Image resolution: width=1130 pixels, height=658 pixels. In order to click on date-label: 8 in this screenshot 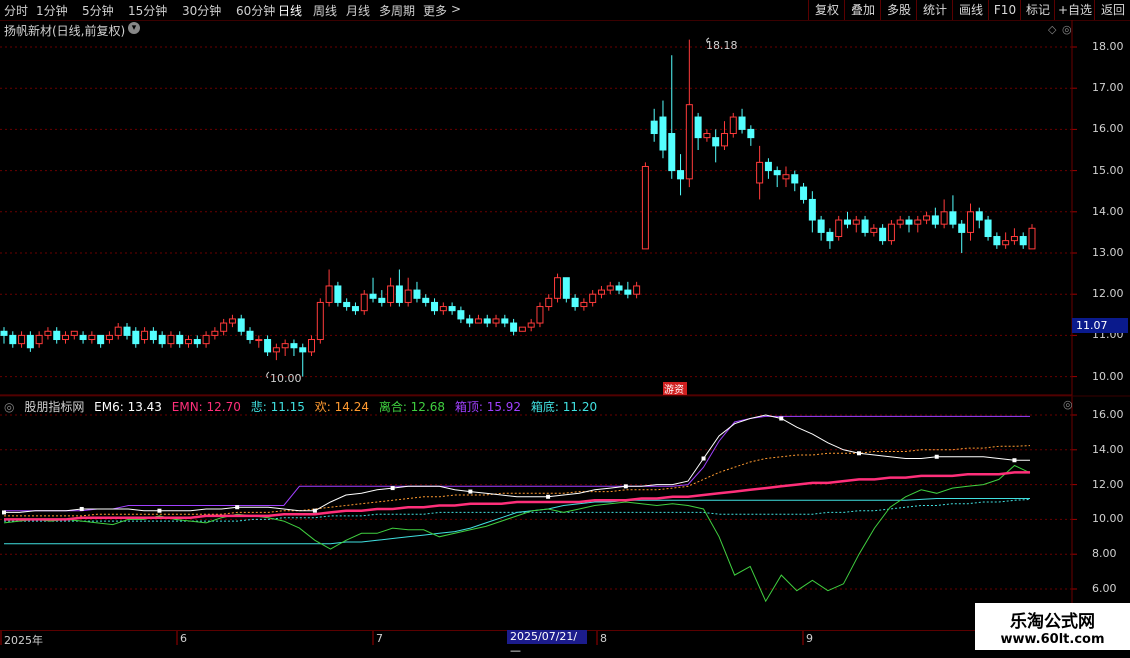, I will do `click(603, 638)`.